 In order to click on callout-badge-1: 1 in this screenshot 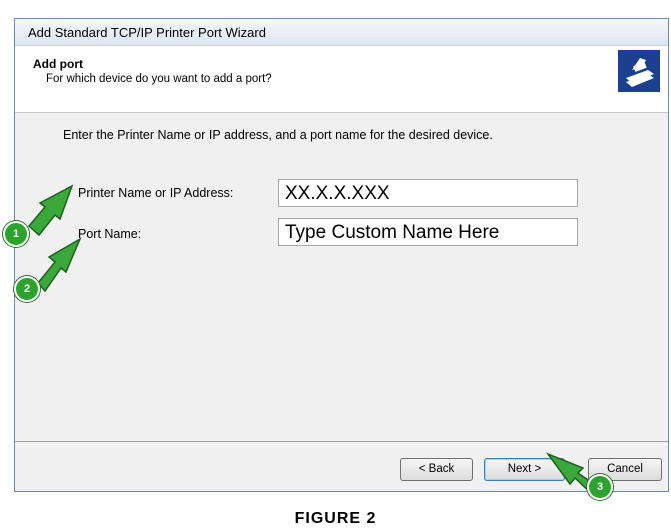, I will do `click(16, 234)`.